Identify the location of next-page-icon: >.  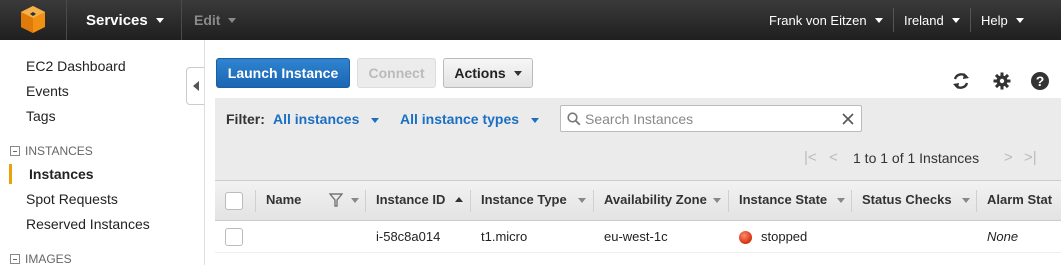
(1008, 157).